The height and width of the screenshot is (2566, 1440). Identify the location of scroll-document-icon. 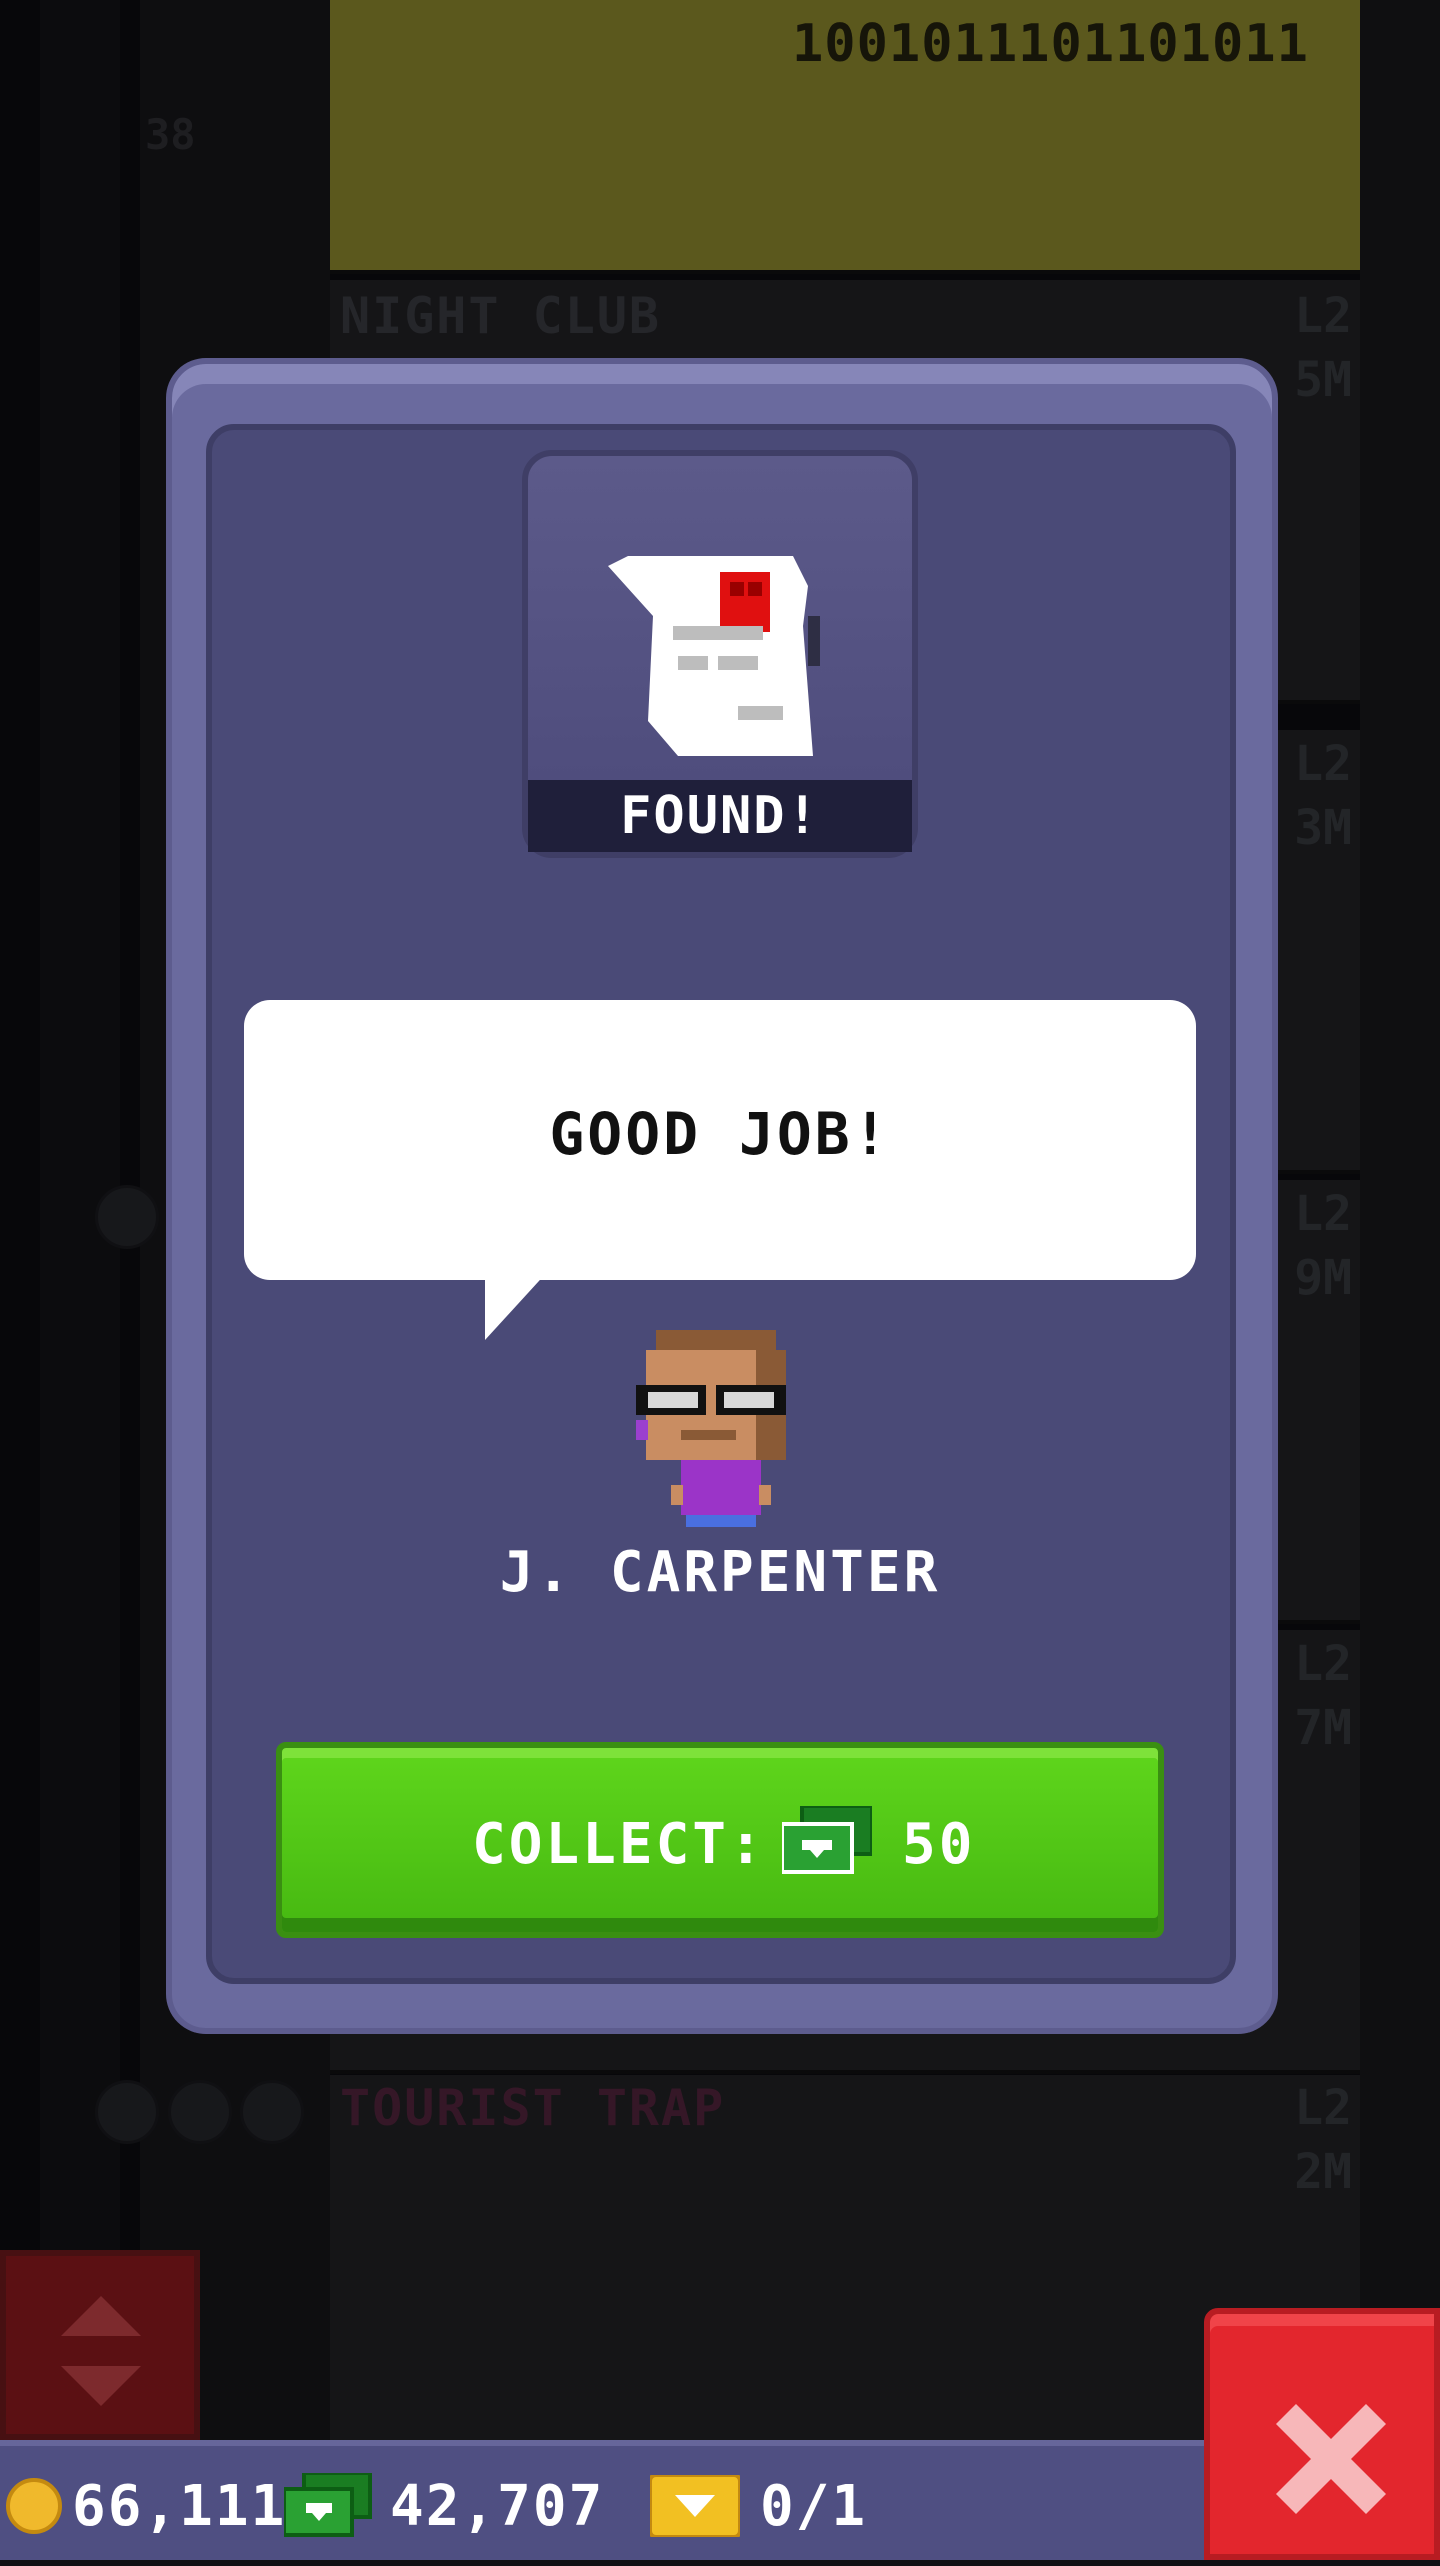
(714, 656).